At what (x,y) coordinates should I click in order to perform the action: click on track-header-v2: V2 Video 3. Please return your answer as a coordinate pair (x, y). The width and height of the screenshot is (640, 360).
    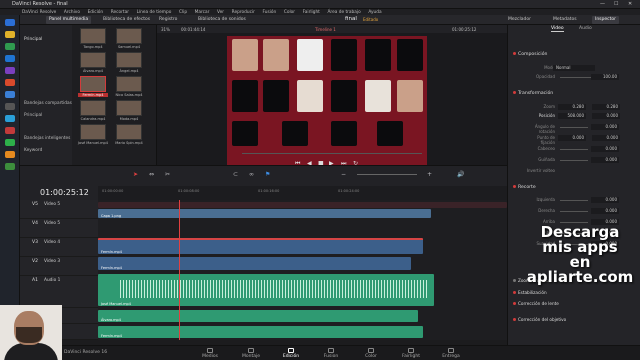
    Looking at the image, I should click on (59, 266).